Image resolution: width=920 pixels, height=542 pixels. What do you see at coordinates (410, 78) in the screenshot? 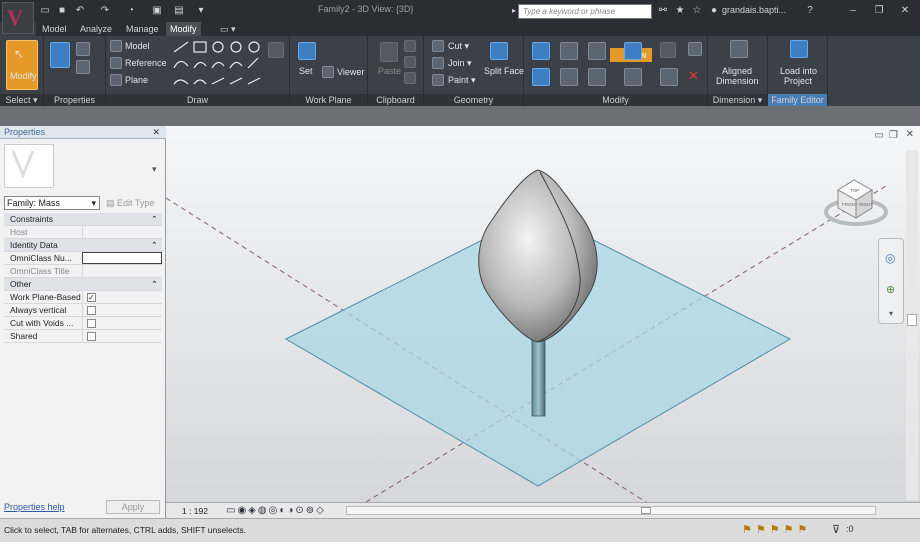
I see `match-icon` at bounding box center [410, 78].